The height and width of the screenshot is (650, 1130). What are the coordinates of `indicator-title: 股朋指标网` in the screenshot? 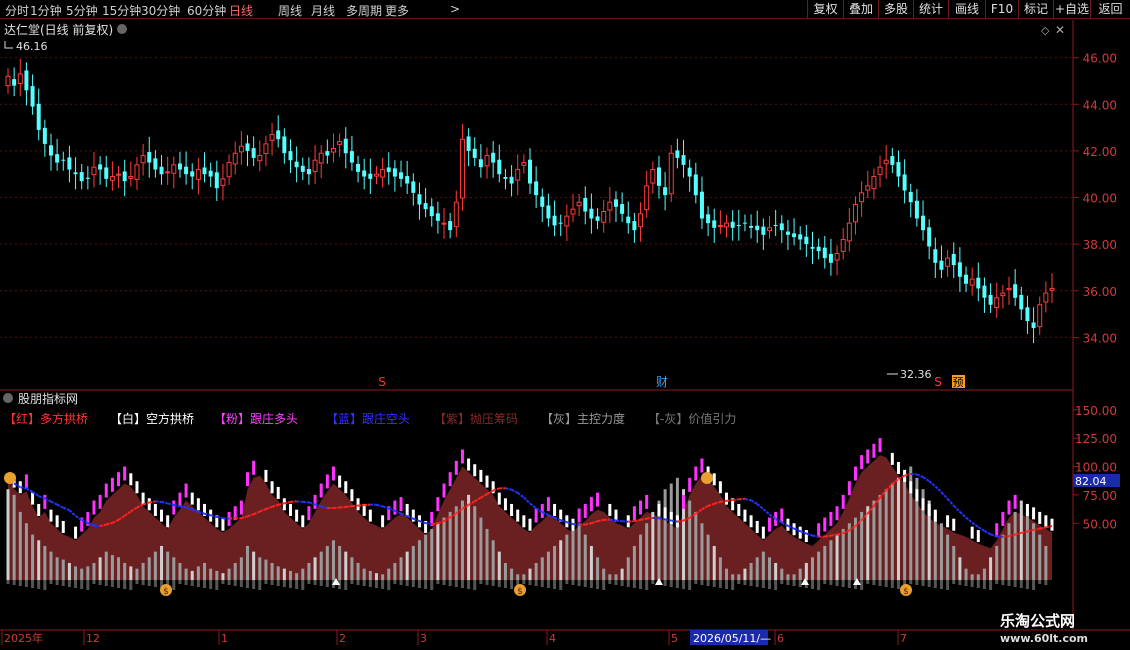 It's located at (48, 398).